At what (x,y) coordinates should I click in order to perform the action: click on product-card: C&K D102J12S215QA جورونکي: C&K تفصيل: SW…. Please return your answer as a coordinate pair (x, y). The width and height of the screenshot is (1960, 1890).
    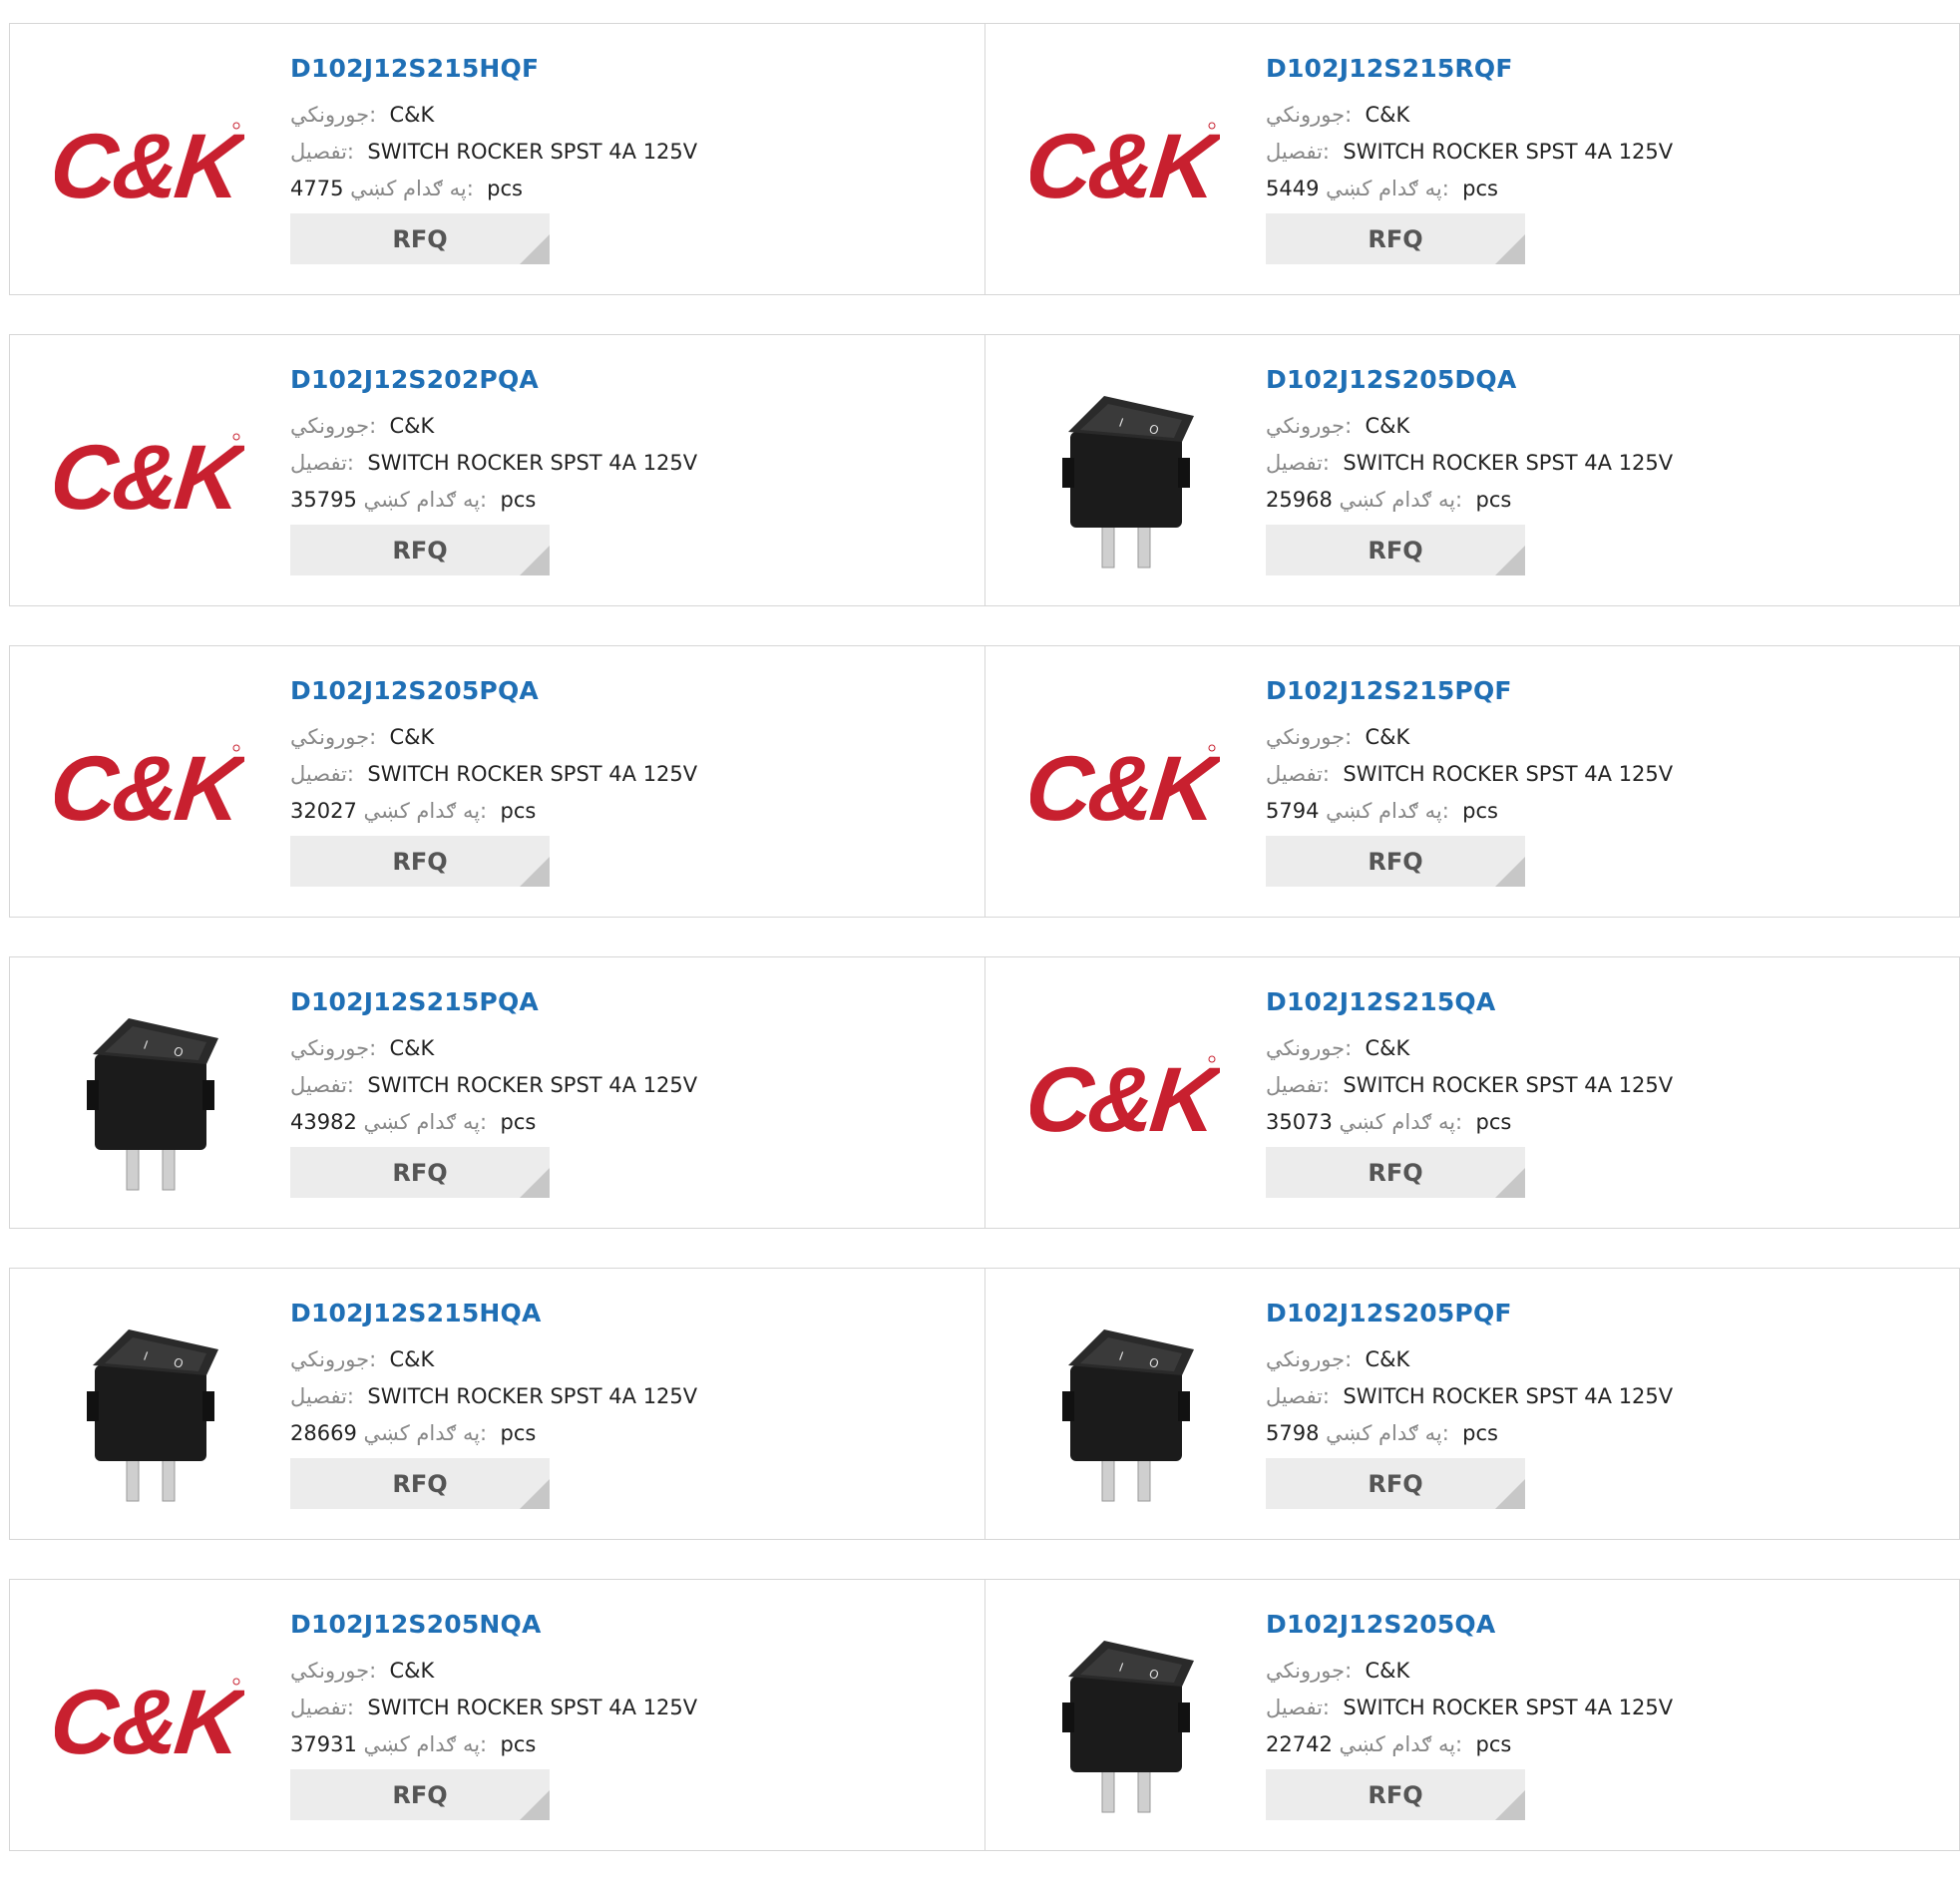
    Looking at the image, I should click on (1471, 1092).